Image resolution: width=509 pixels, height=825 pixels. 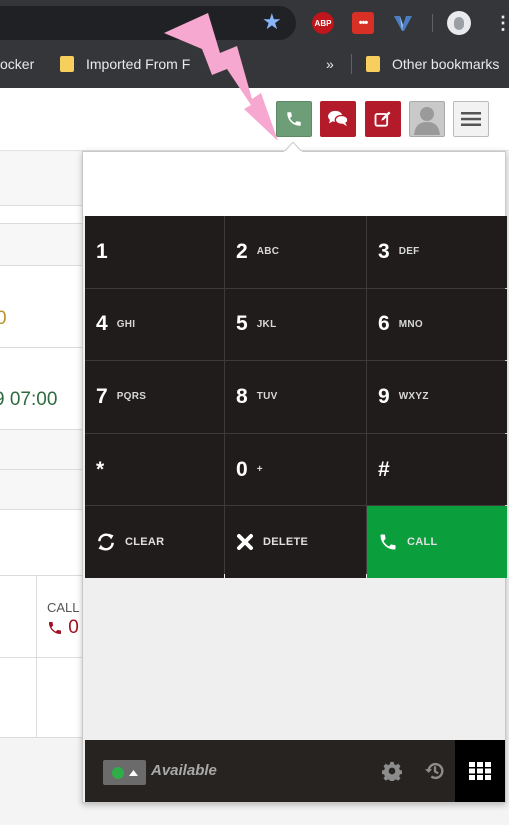 I want to click on bg-divider, so click(x=36, y=657).